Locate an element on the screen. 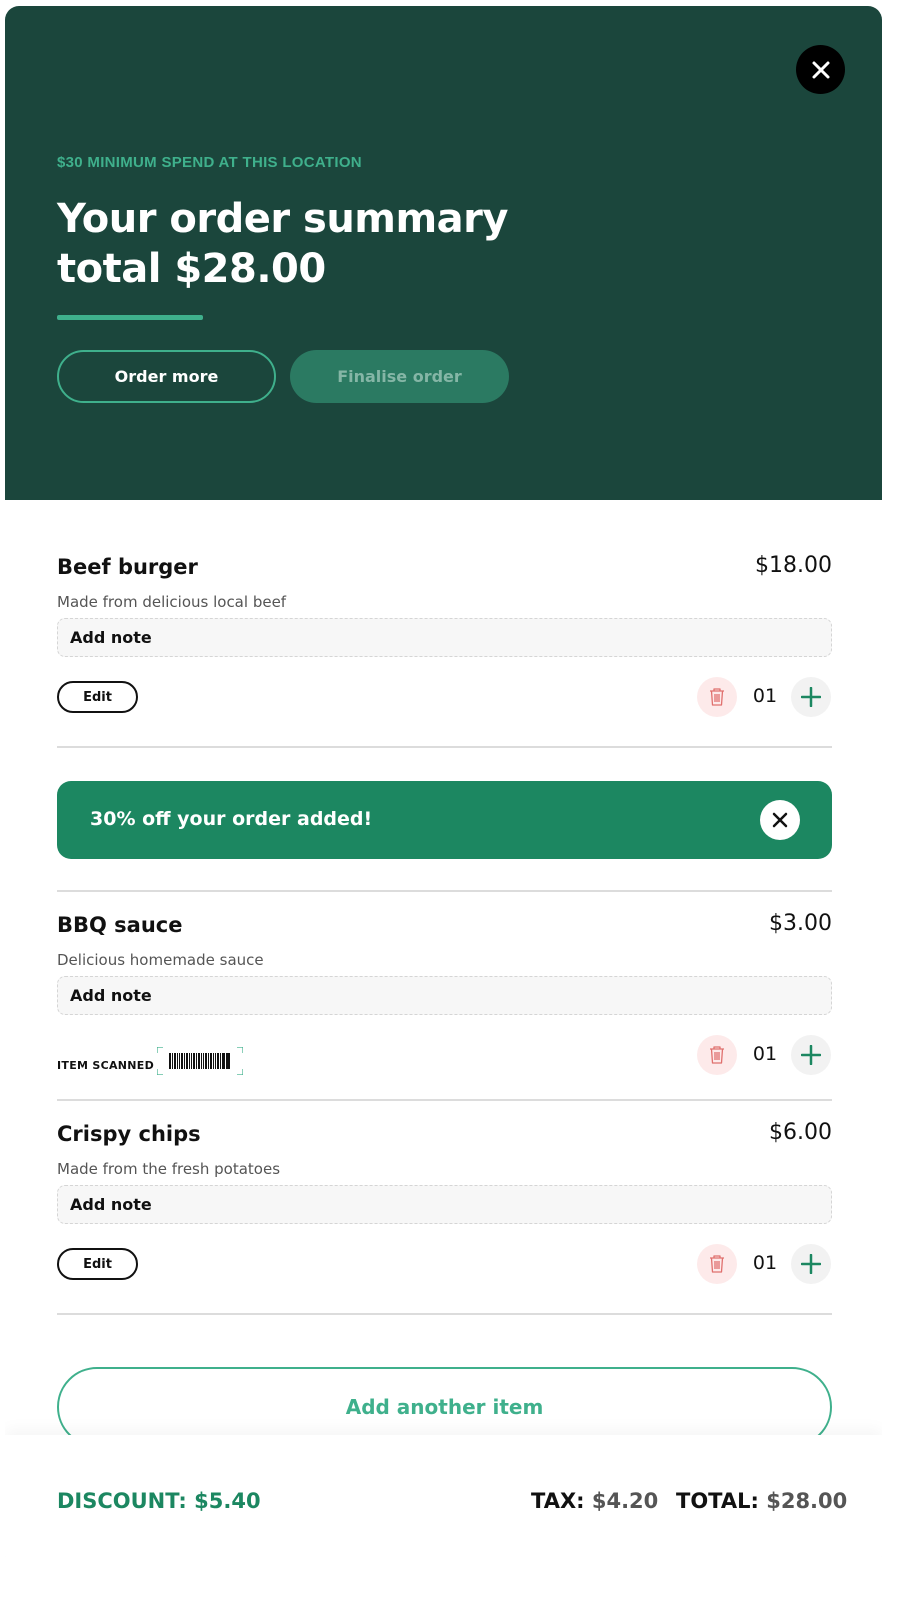 Image resolution: width=903 pixels, height=1606 pixels. total-summary: TOTAL: $28.00 is located at coordinates (761, 1501).